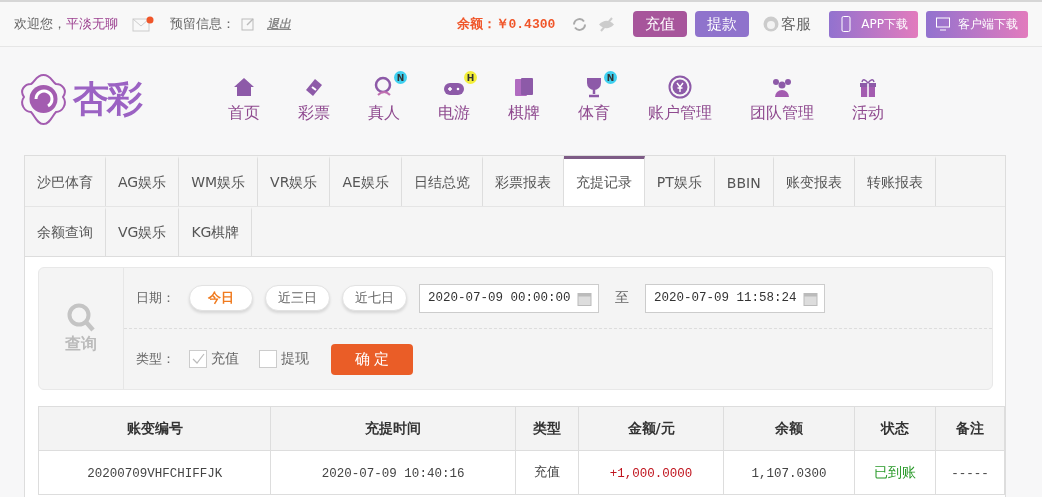  Describe the element at coordinates (789, 428) in the screenshot. I see `column-header: 余额` at that location.